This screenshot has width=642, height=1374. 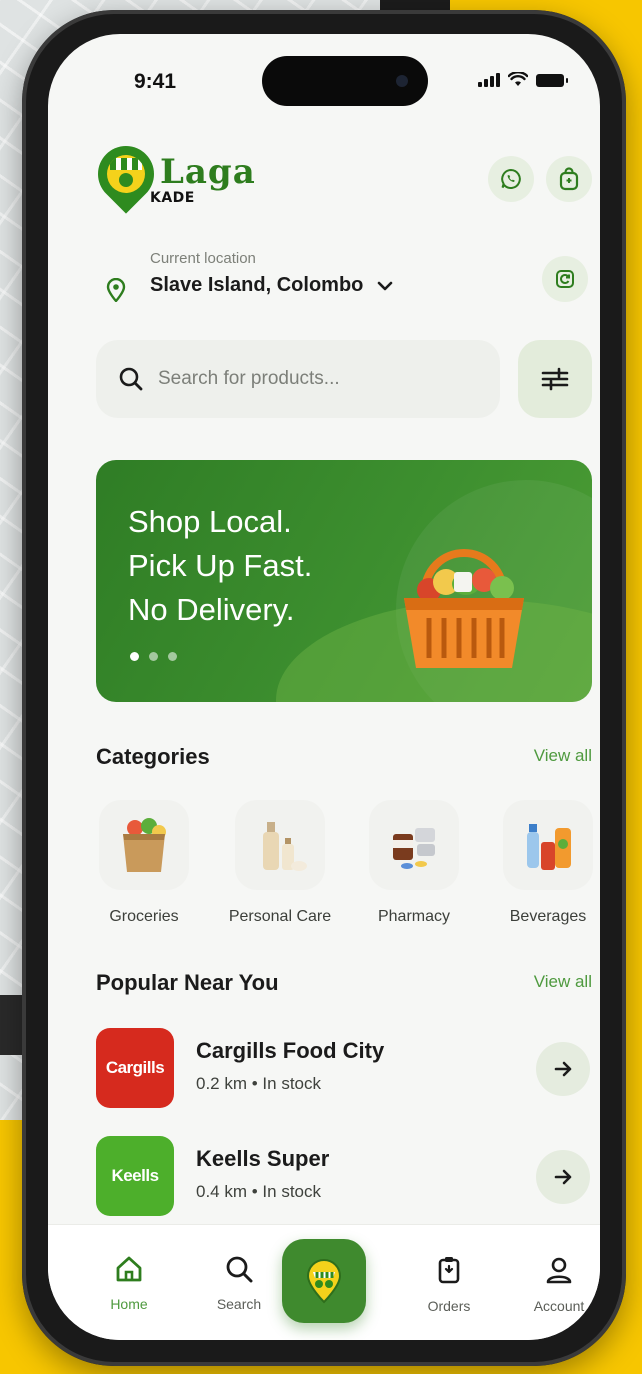 What do you see at coordinates (144, 845) in the screenshot?
I see `grocery-bag-icon` at bounding box center [144, 845].